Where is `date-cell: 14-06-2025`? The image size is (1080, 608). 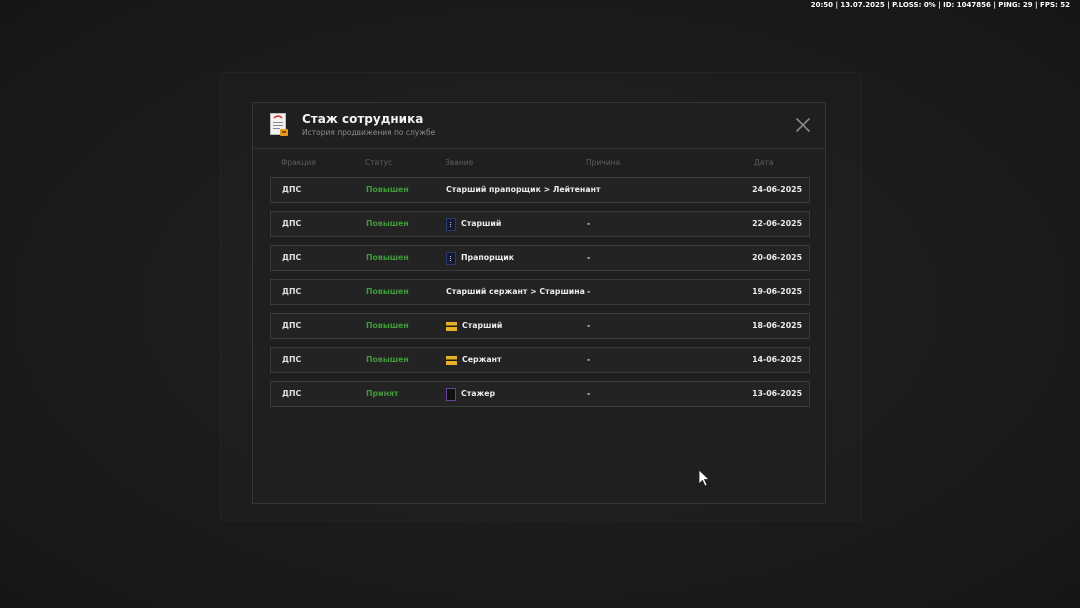 date-cell: 14-06-2025 is located at coordinates (777, 359).